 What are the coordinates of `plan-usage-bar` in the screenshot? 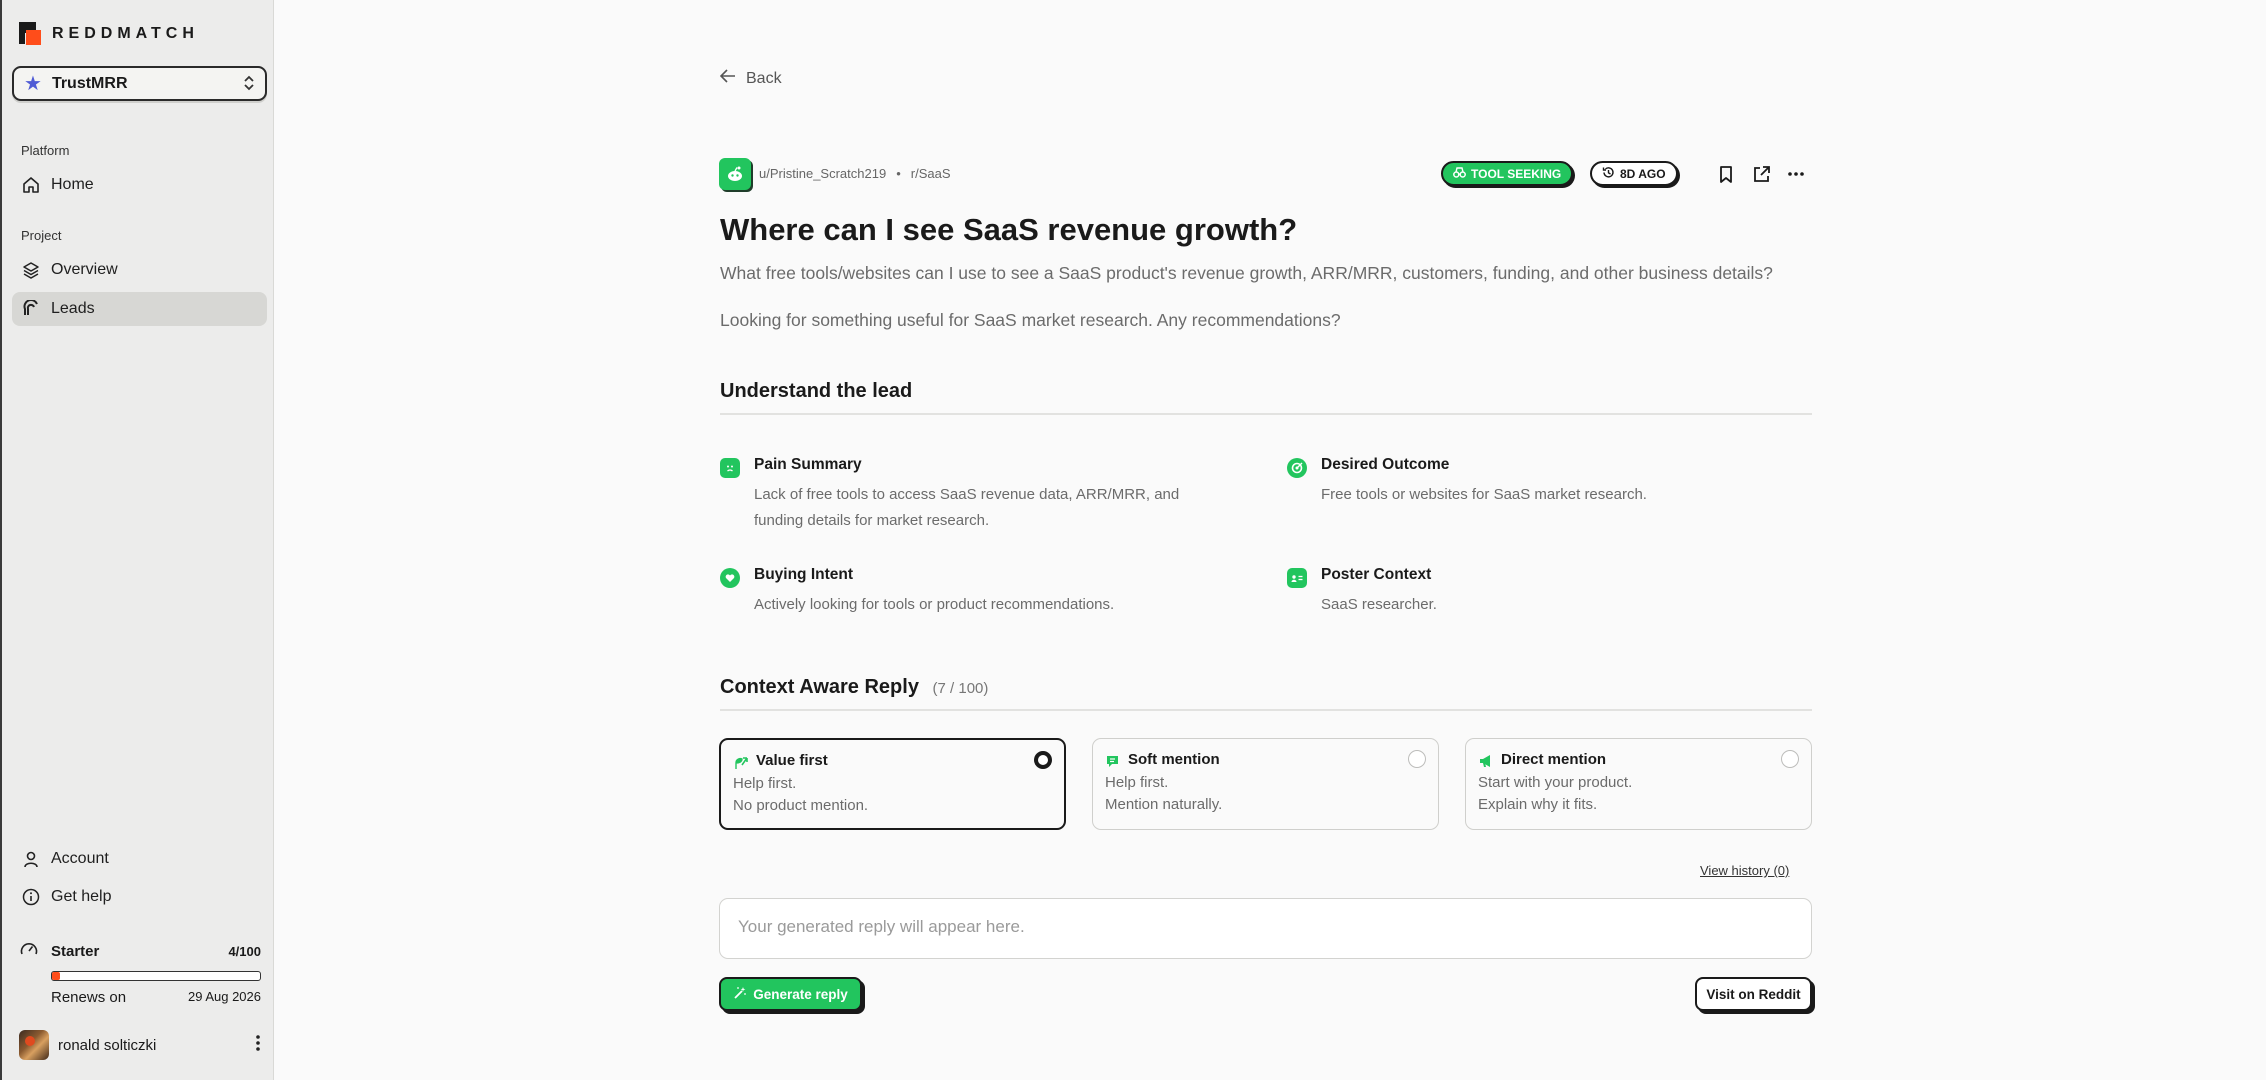 It's located at (156, 976).